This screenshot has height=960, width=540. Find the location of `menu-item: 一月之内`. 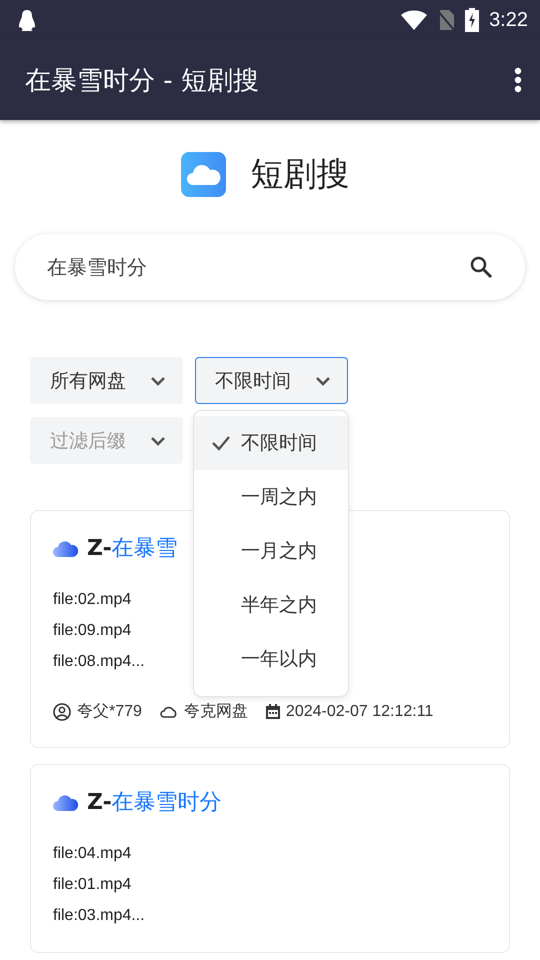

menu-item: 一月之内 is located at coordinates (271, 551).